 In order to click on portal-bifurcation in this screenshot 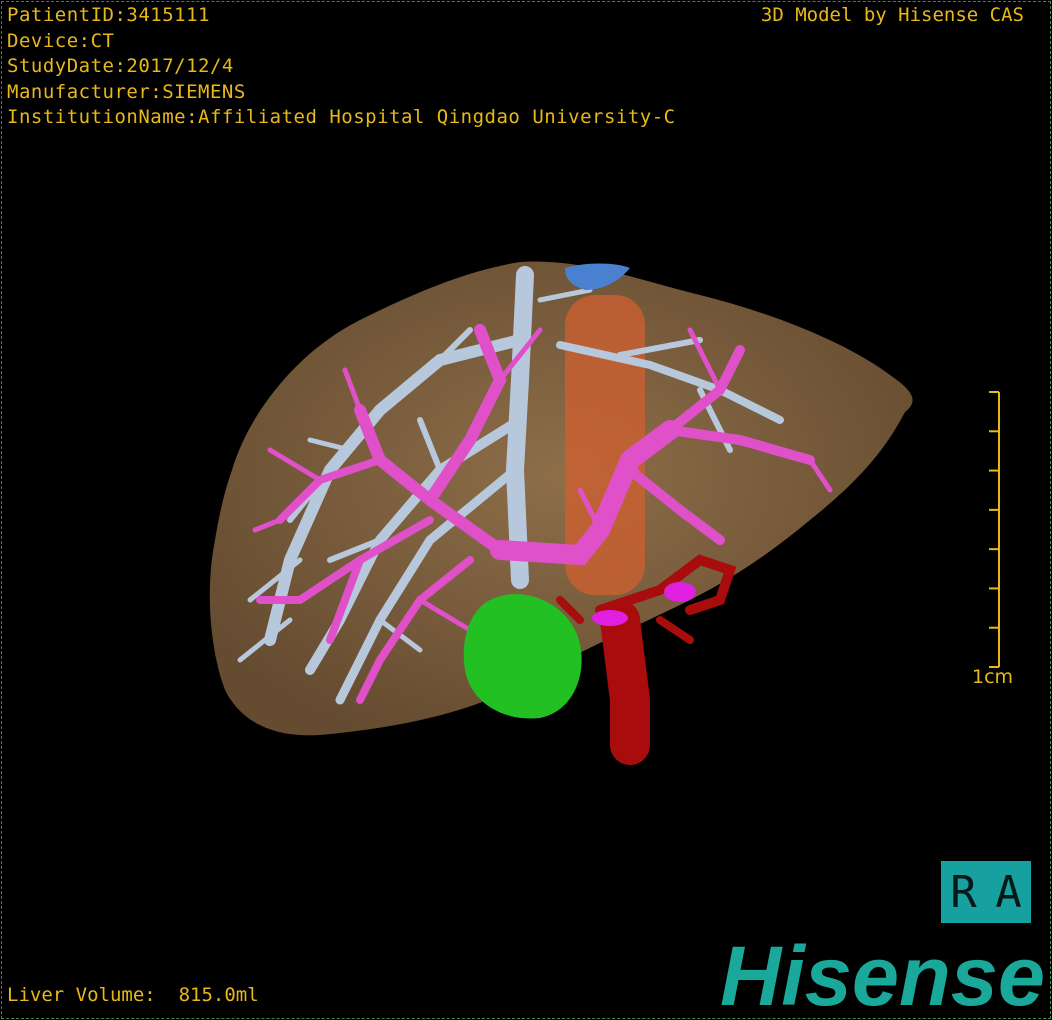, I will do `click(610, 618)`.